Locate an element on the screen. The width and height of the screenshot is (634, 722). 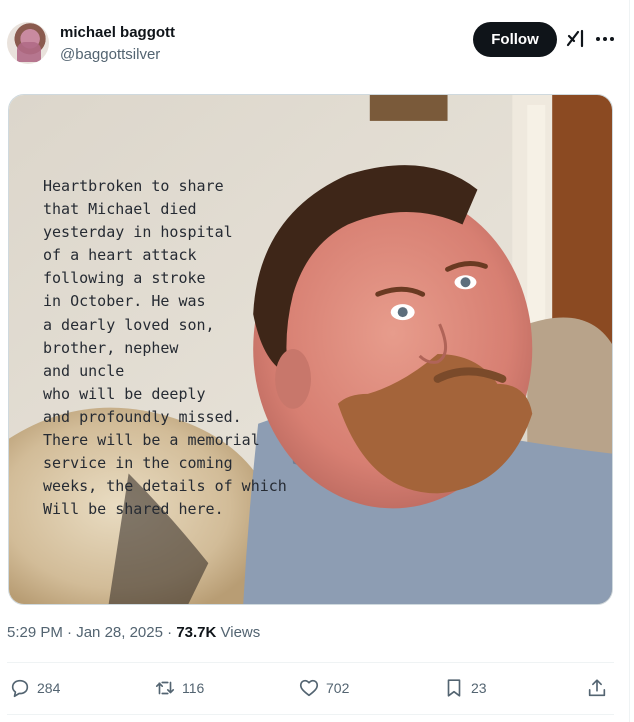
author-handle: @baggottsilver is located at coordinates (110, 54).